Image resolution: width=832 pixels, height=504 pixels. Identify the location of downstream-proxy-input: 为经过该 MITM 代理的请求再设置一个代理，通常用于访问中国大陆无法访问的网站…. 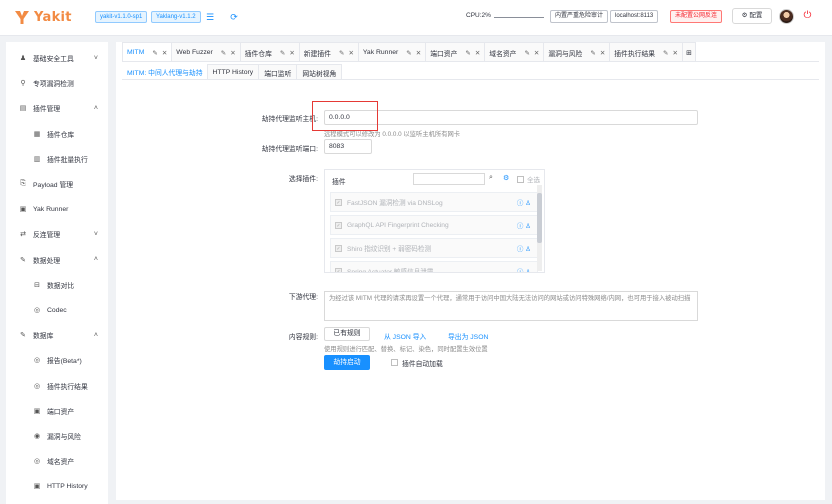
(511, 306).